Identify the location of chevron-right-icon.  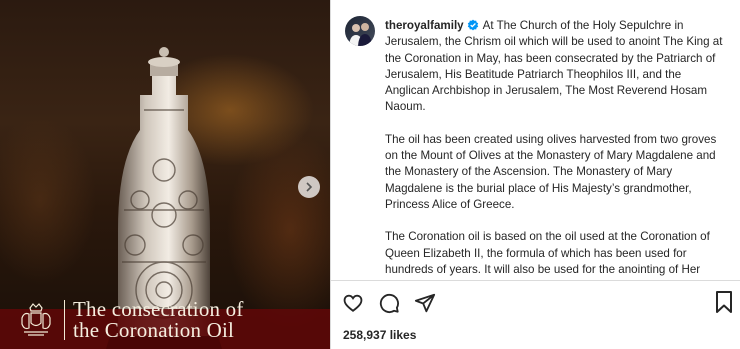
(309, 187).